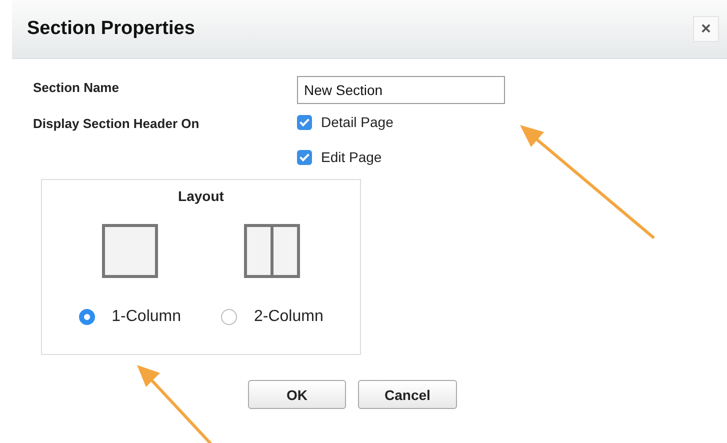 The height and width of the screenshot is (443, 727). I want to click on close-button: ×, so click(706, 29).